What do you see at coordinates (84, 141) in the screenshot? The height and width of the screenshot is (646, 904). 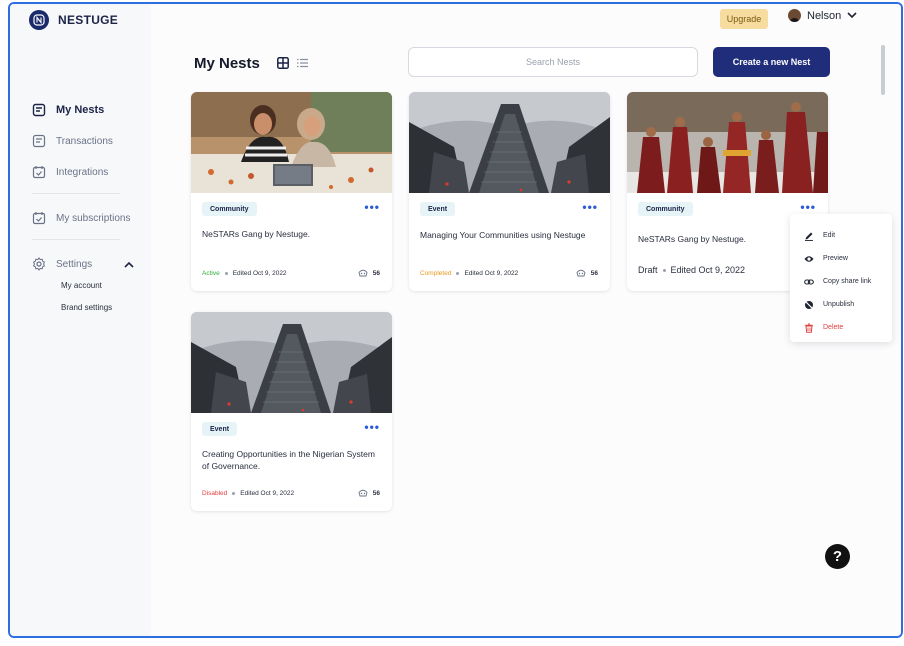 I see `sidebar-item-label: Transactions` at bounding box center [84, 141].